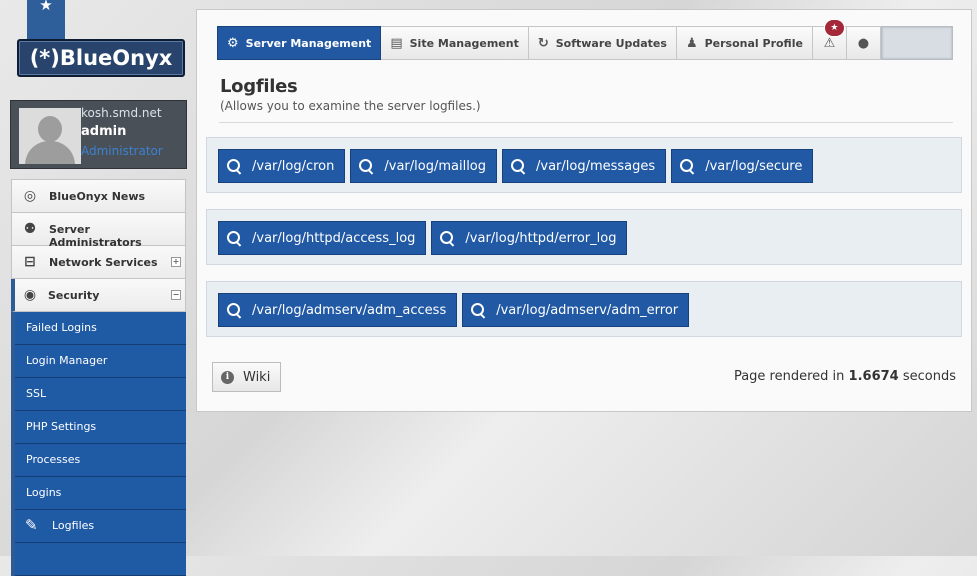 The image size is (977, 576). What do you see at coordinates (834, 28) in the screenshot?
I see `alert-badge: ★` at bounding box center [834, 28].